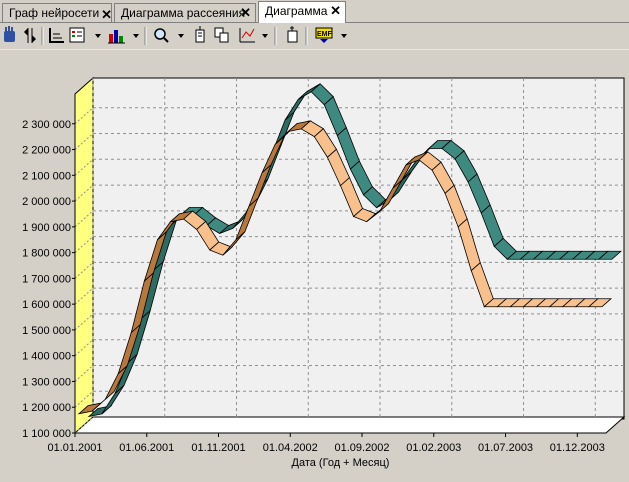 Image resolution: width=629 pixels, height=482 pixels. What do you see at coordinates (46, 202) in the screenshot?
I see `y-tick-label: 2 000 000` at bounding box center [46, 202].